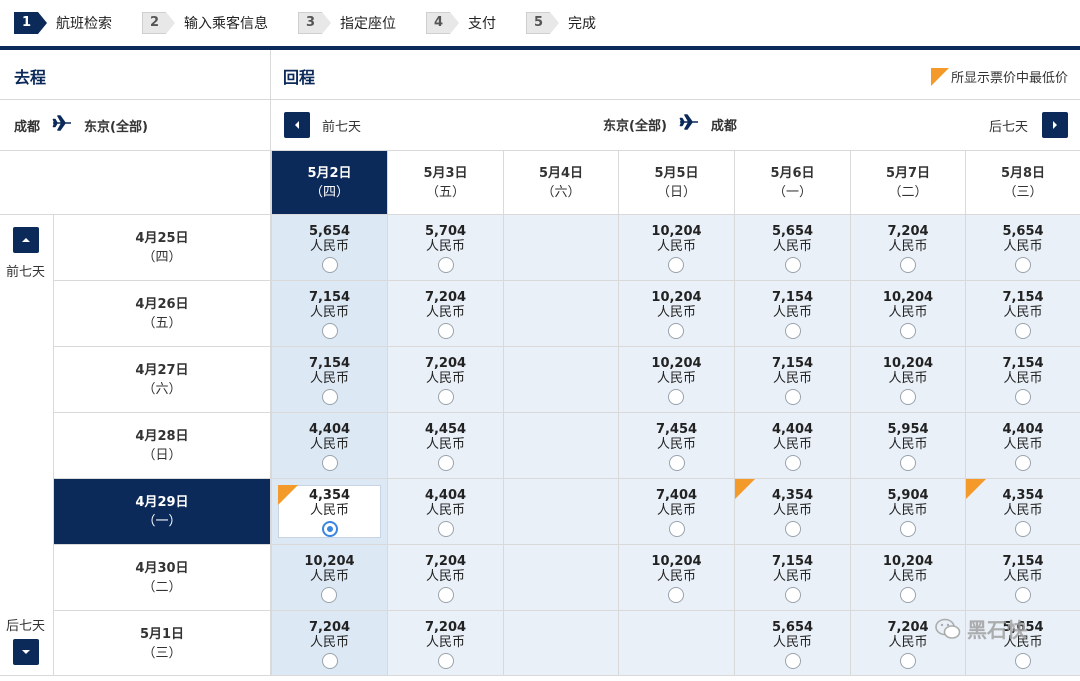  What do you see at coordinates (341, 125) in the screenshot?
I see `prev-week-label: 前七天` at bounding box center [341, 125].